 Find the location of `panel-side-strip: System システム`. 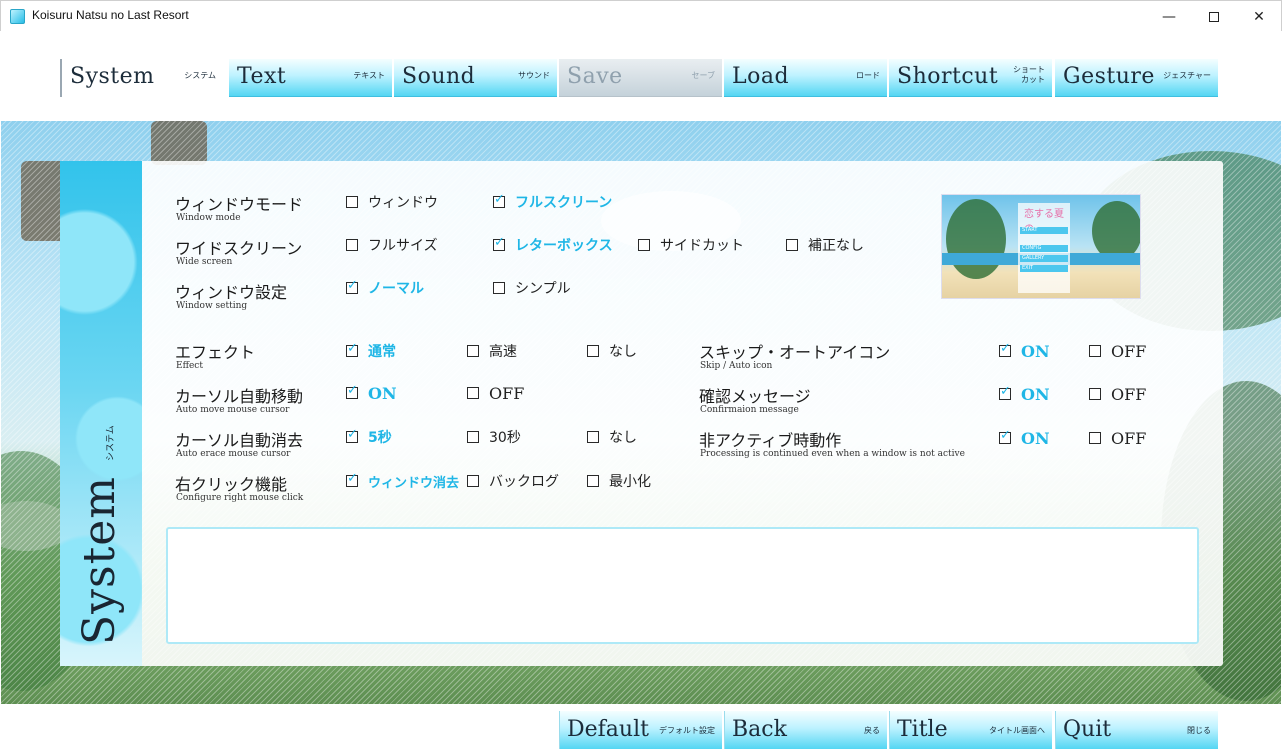

panel-side-strip: System システム is located at coordinates (101, 413).